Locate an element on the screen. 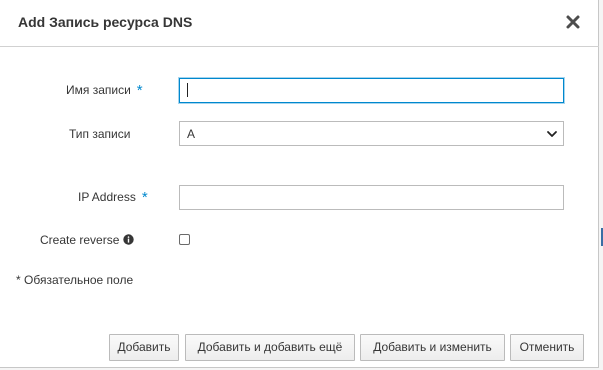  create-reverse-label-text: Create reverse is located at coordinates (80, 240).